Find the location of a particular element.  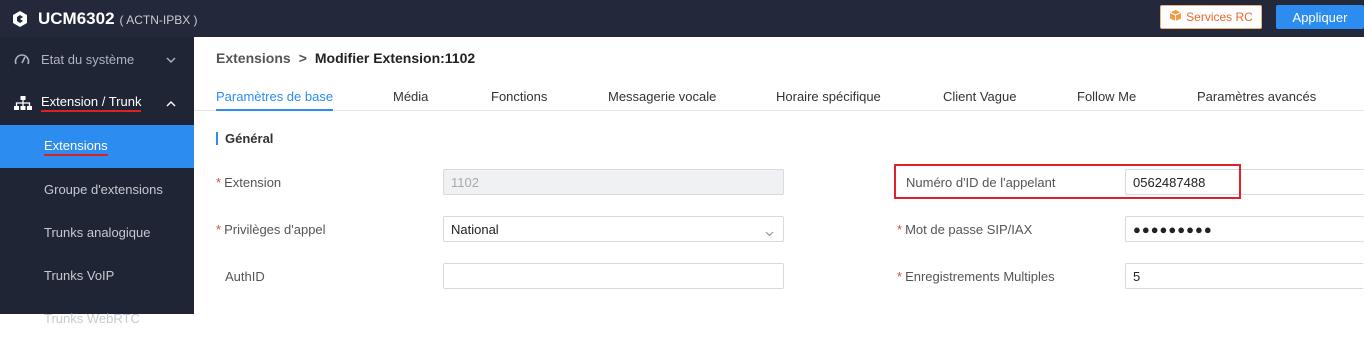

chevron-up-icon is located at coordinates (171, 102).